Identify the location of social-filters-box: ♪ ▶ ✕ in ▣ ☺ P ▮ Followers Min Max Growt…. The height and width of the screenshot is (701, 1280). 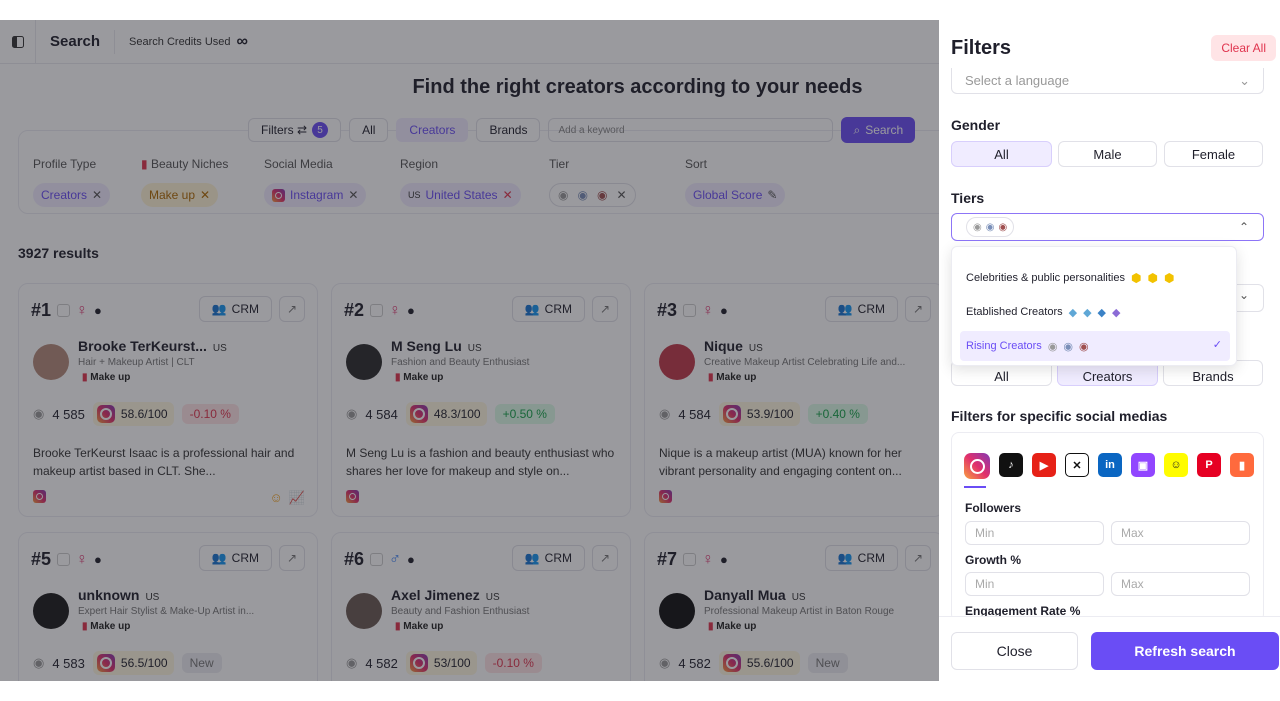
(1107, 527).